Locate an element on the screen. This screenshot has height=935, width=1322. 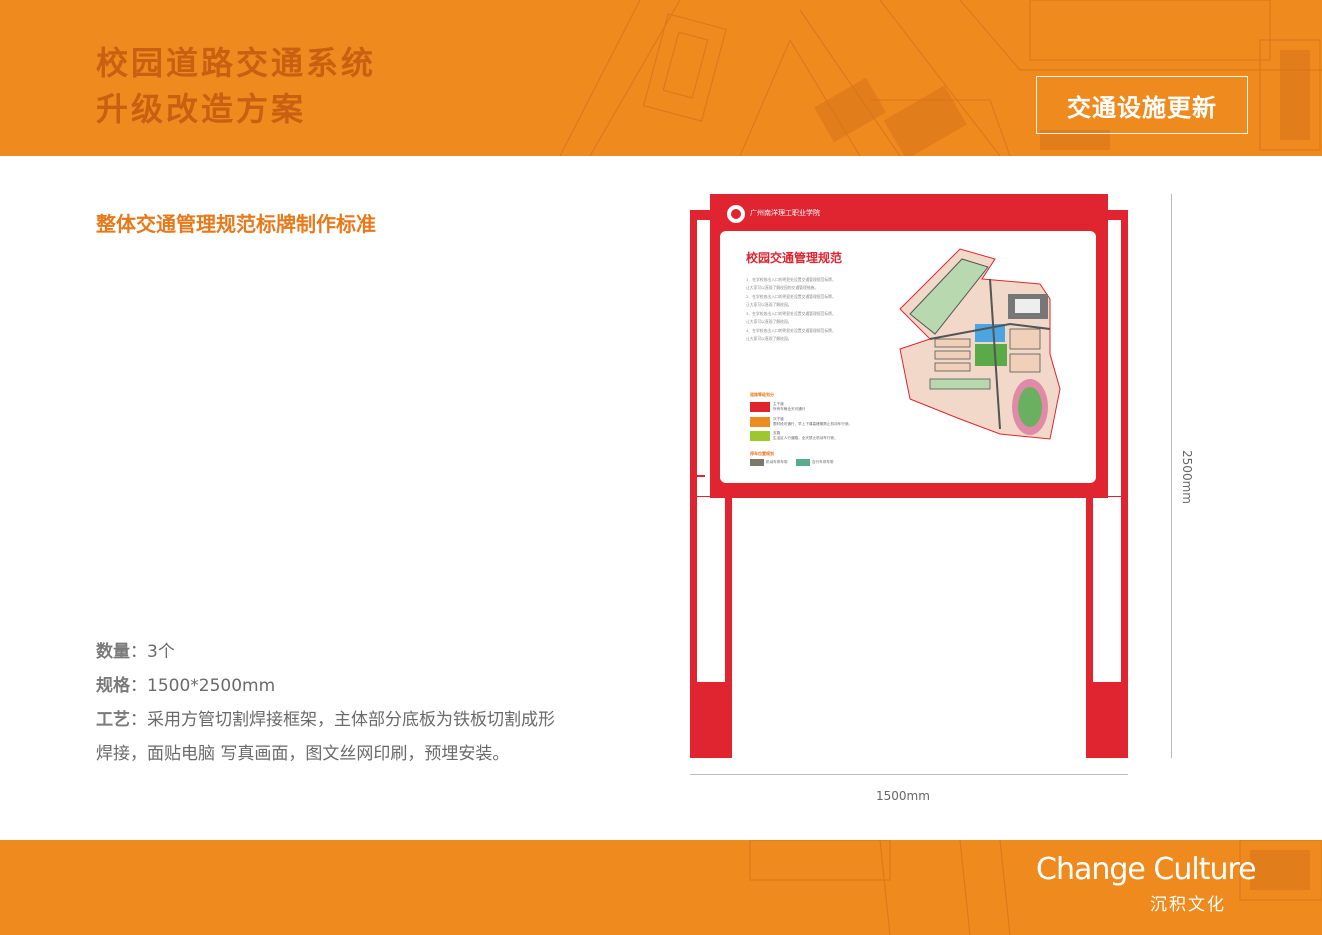
brand-chinese: 沉积文化 is located at coordinates (1188, 905).